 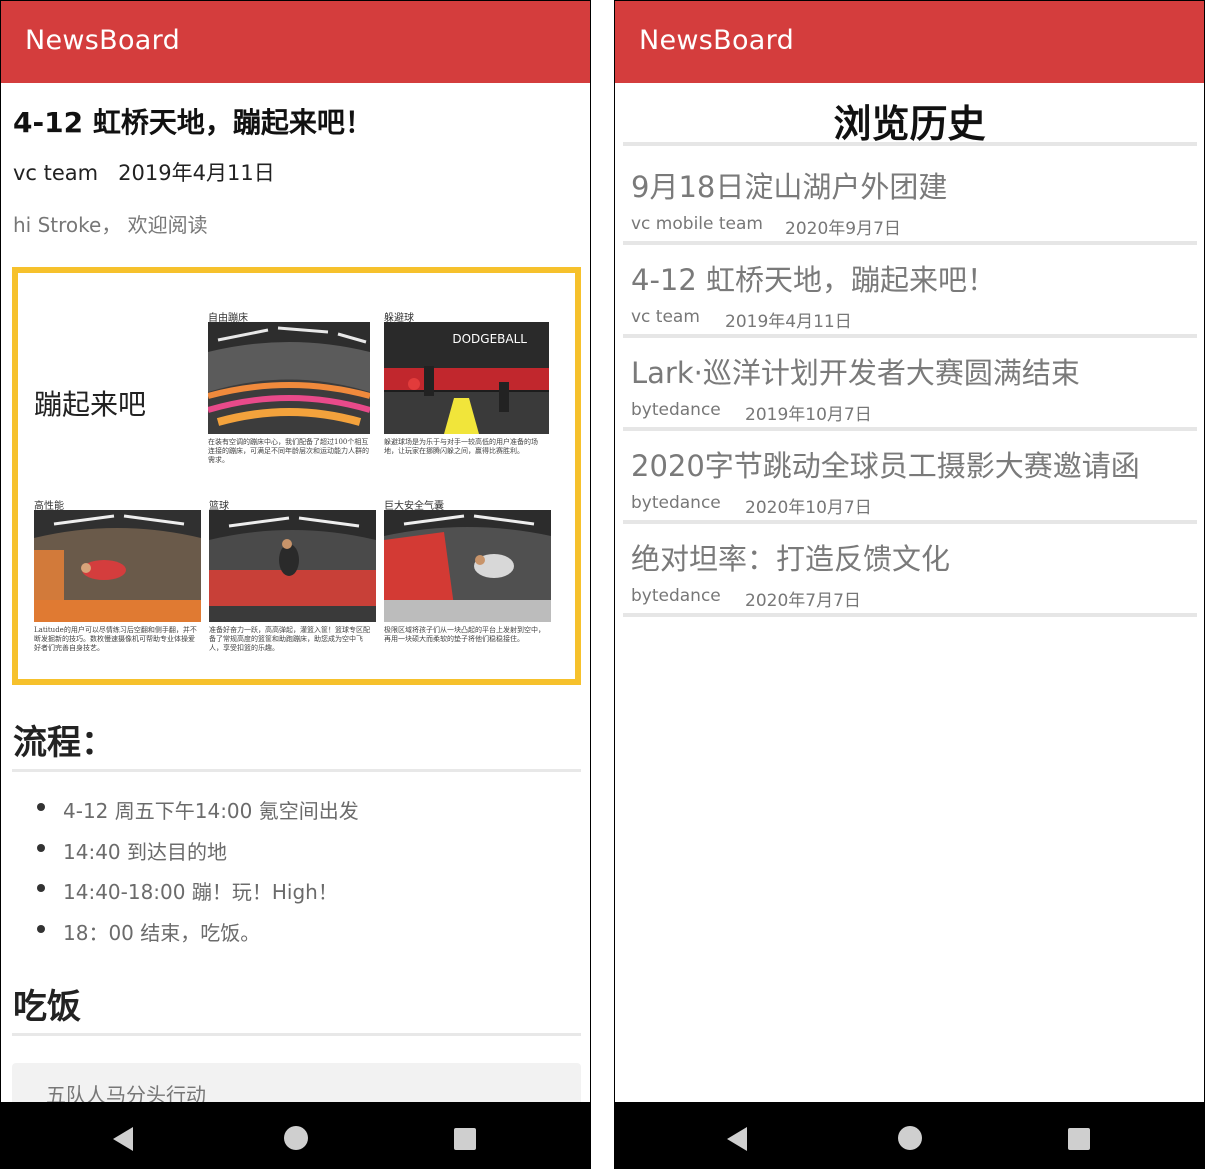 What do you see at coordinates (489, 339) in the screenshot?
I see `dodgeball-sign: DODGEBALL` at bounding box center [489, 339].